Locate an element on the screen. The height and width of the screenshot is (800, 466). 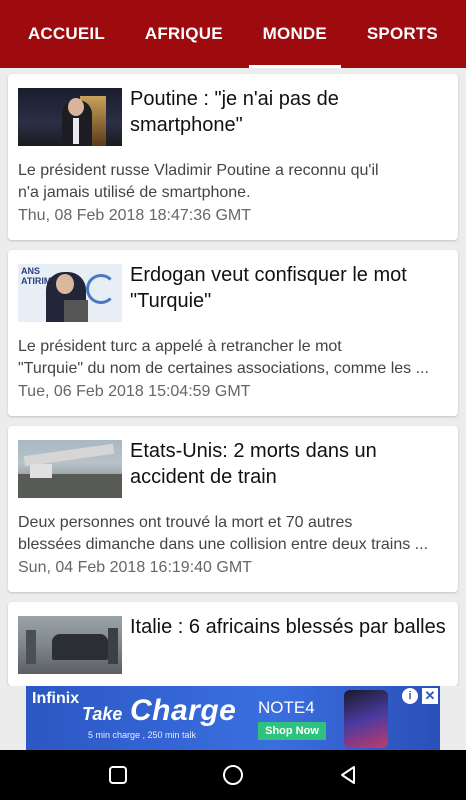
back-button is located at coordinates (348, 775).